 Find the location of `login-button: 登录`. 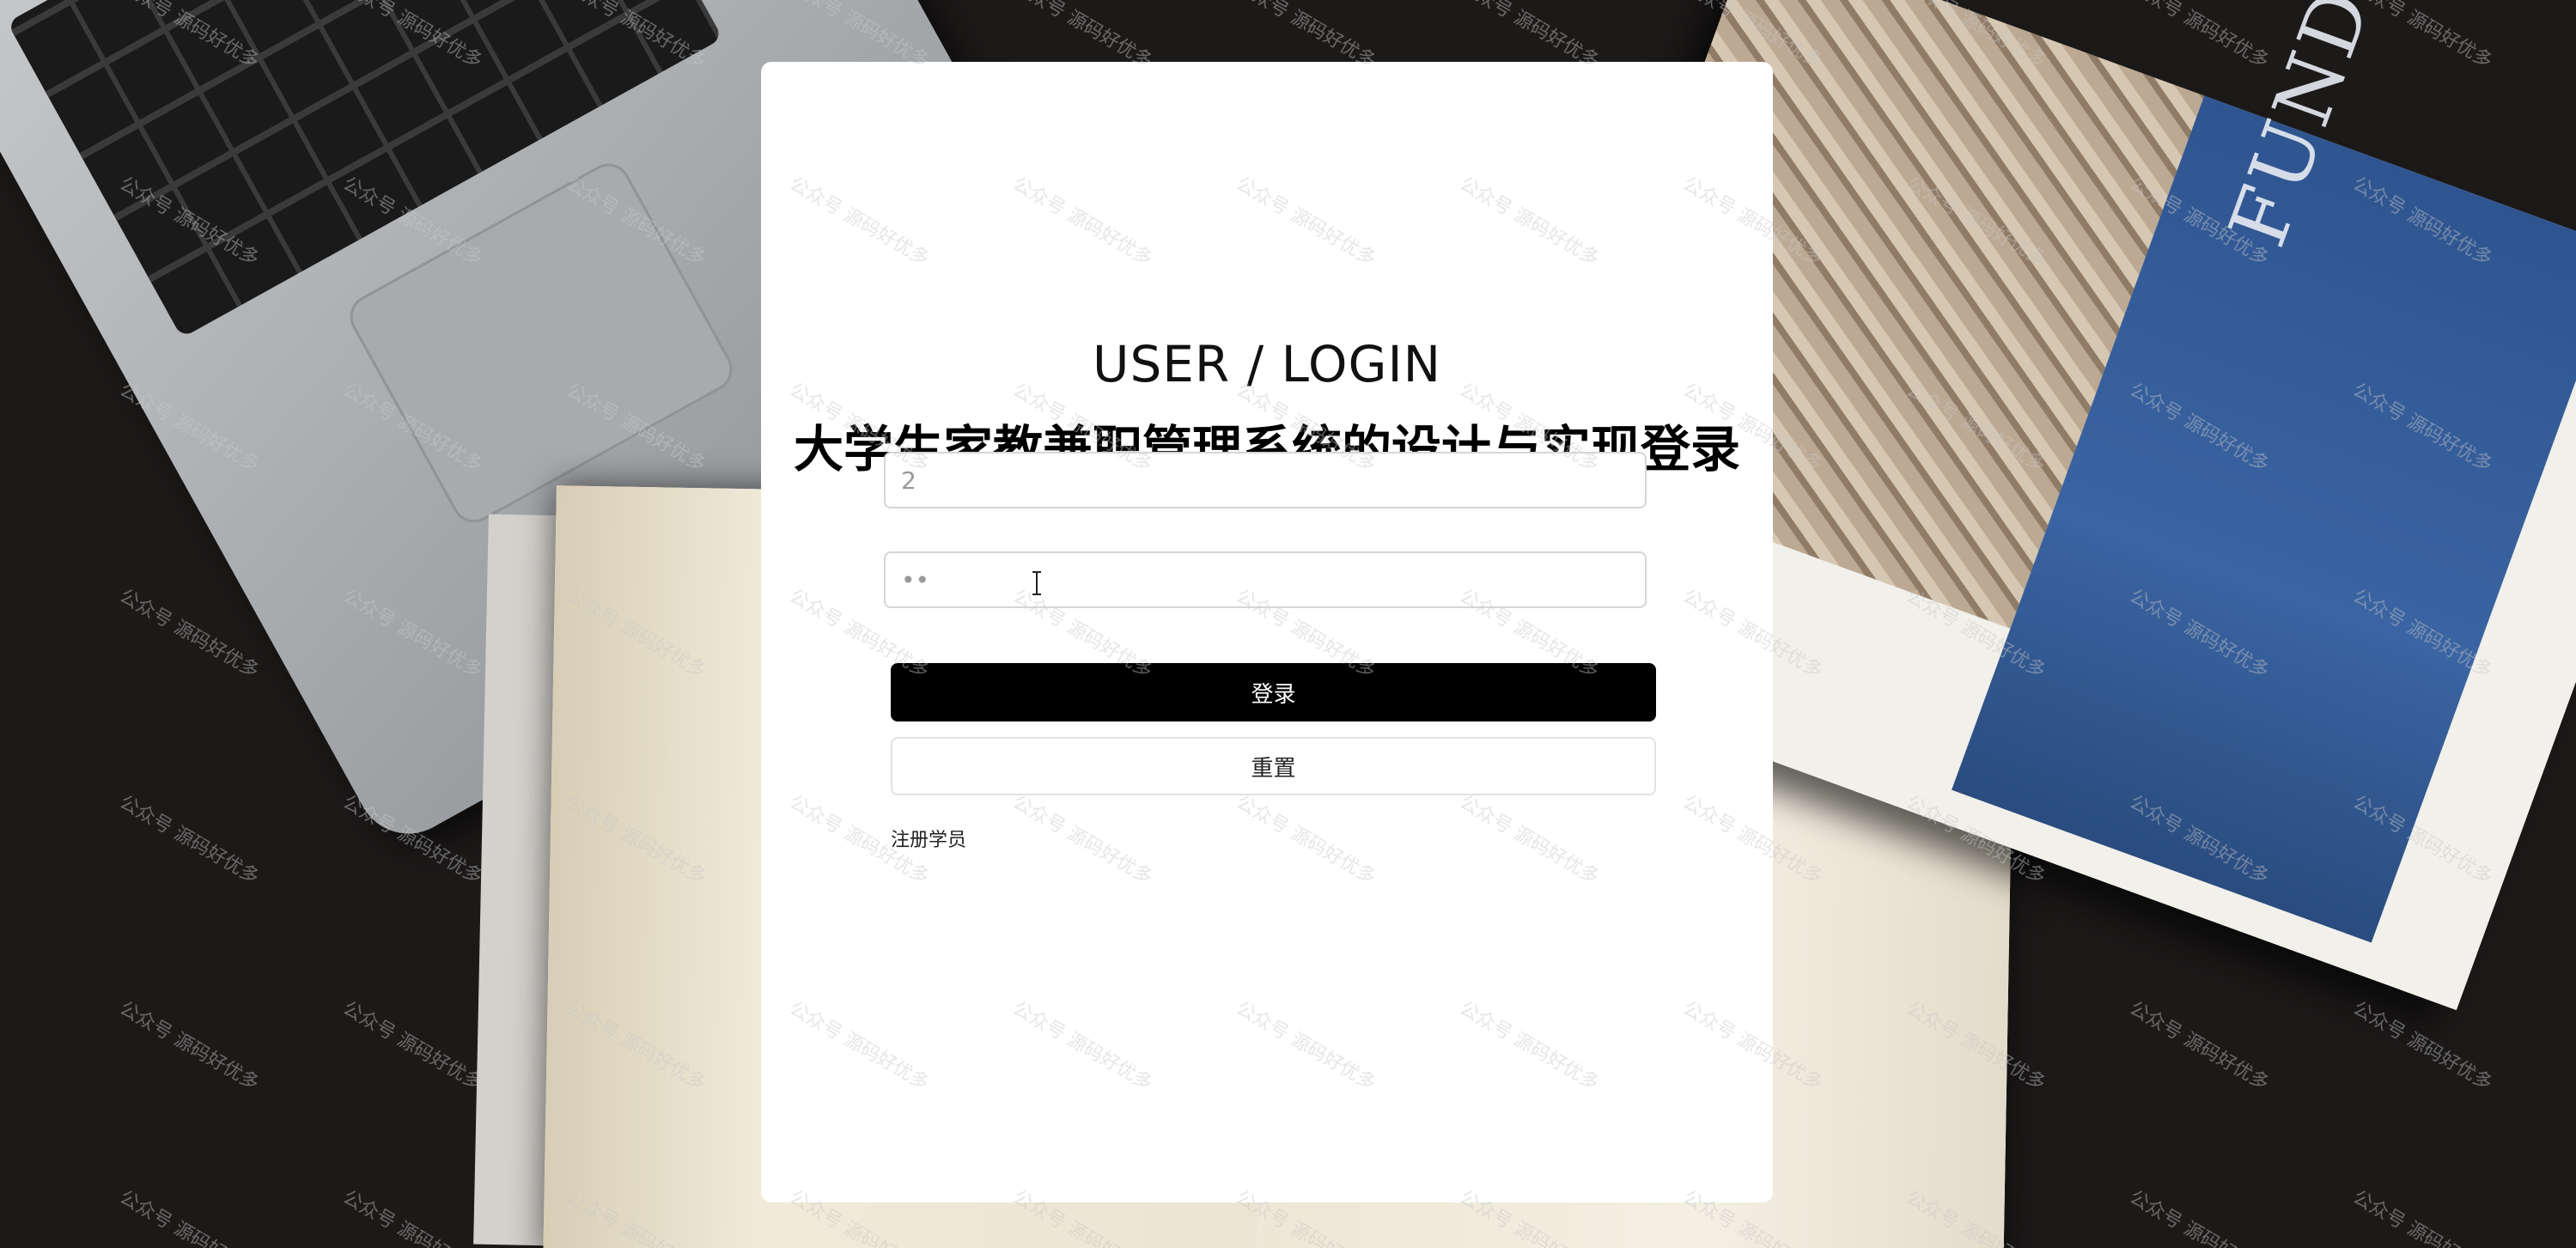

login-button: 登录 is located at coordinates (1273, 692).